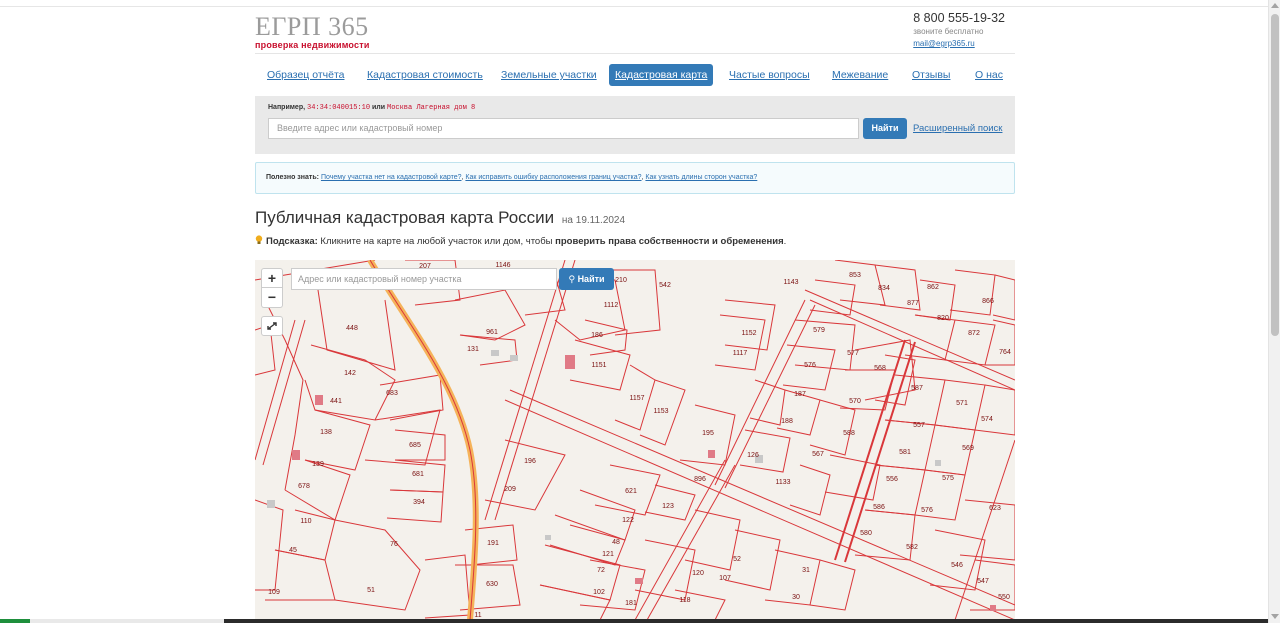 The width and height of the screenshot is (1280, 623). What do you see at coordinates (350, 373) in the screenshot?
I see `parcel-number: 142` at bounding box center [350, 373].